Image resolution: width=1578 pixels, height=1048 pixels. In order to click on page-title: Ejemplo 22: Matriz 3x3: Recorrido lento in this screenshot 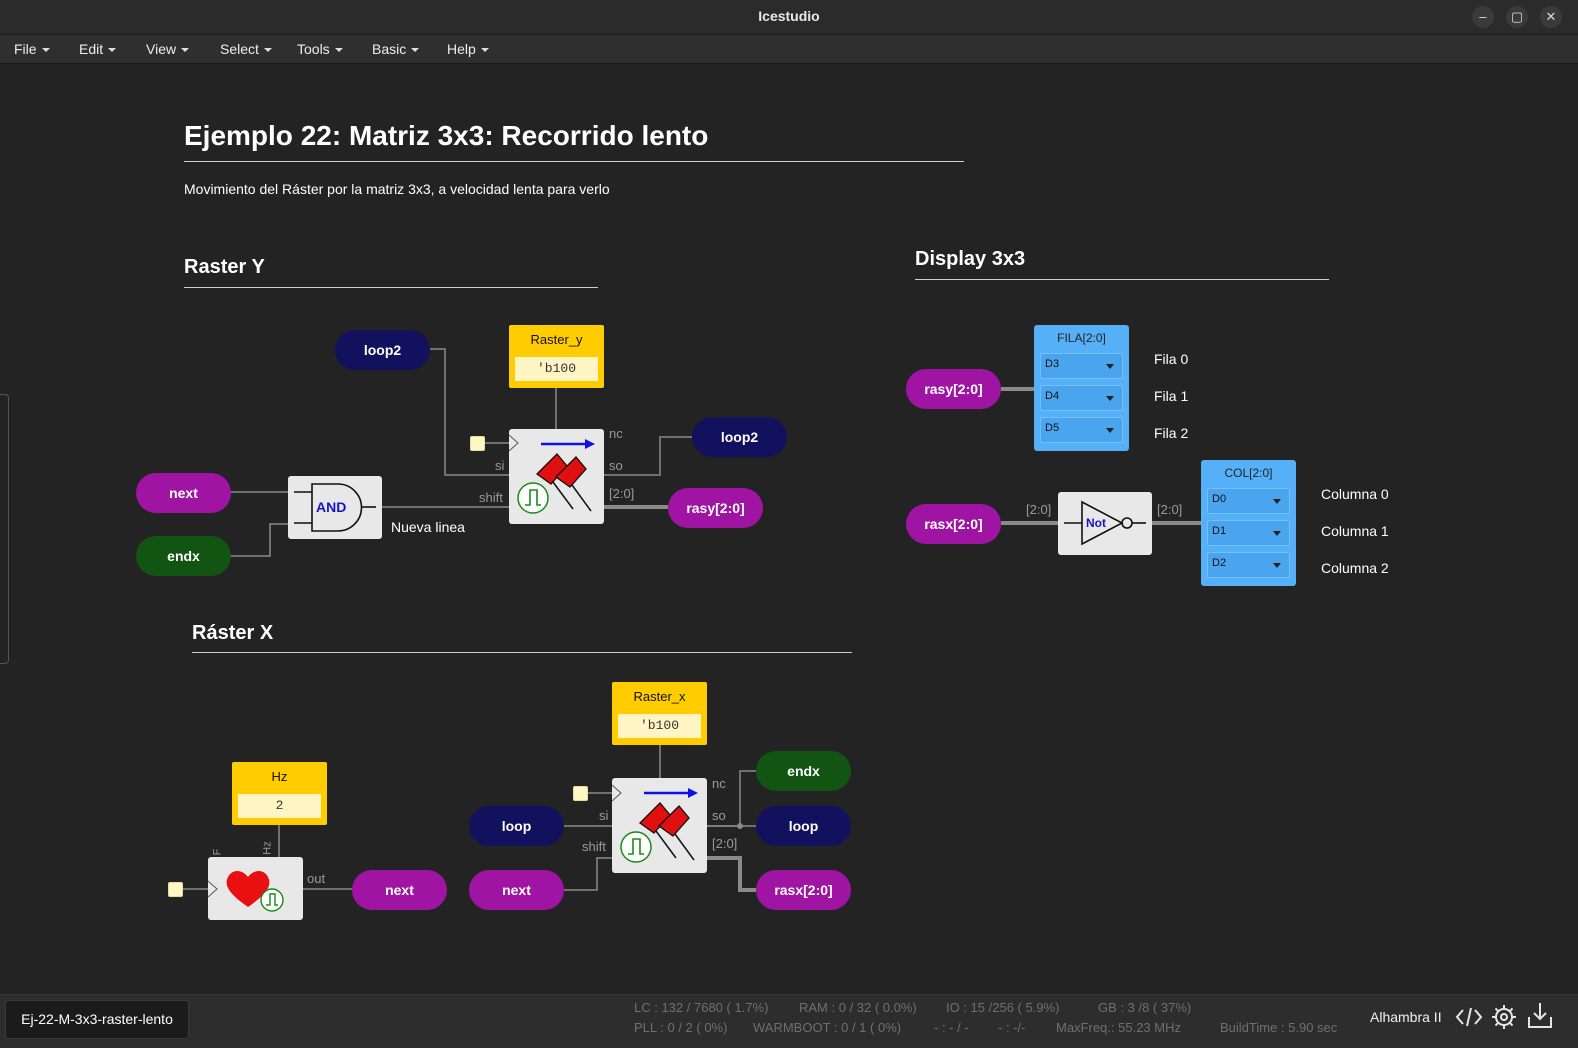, I will do `click(446, 135)`.